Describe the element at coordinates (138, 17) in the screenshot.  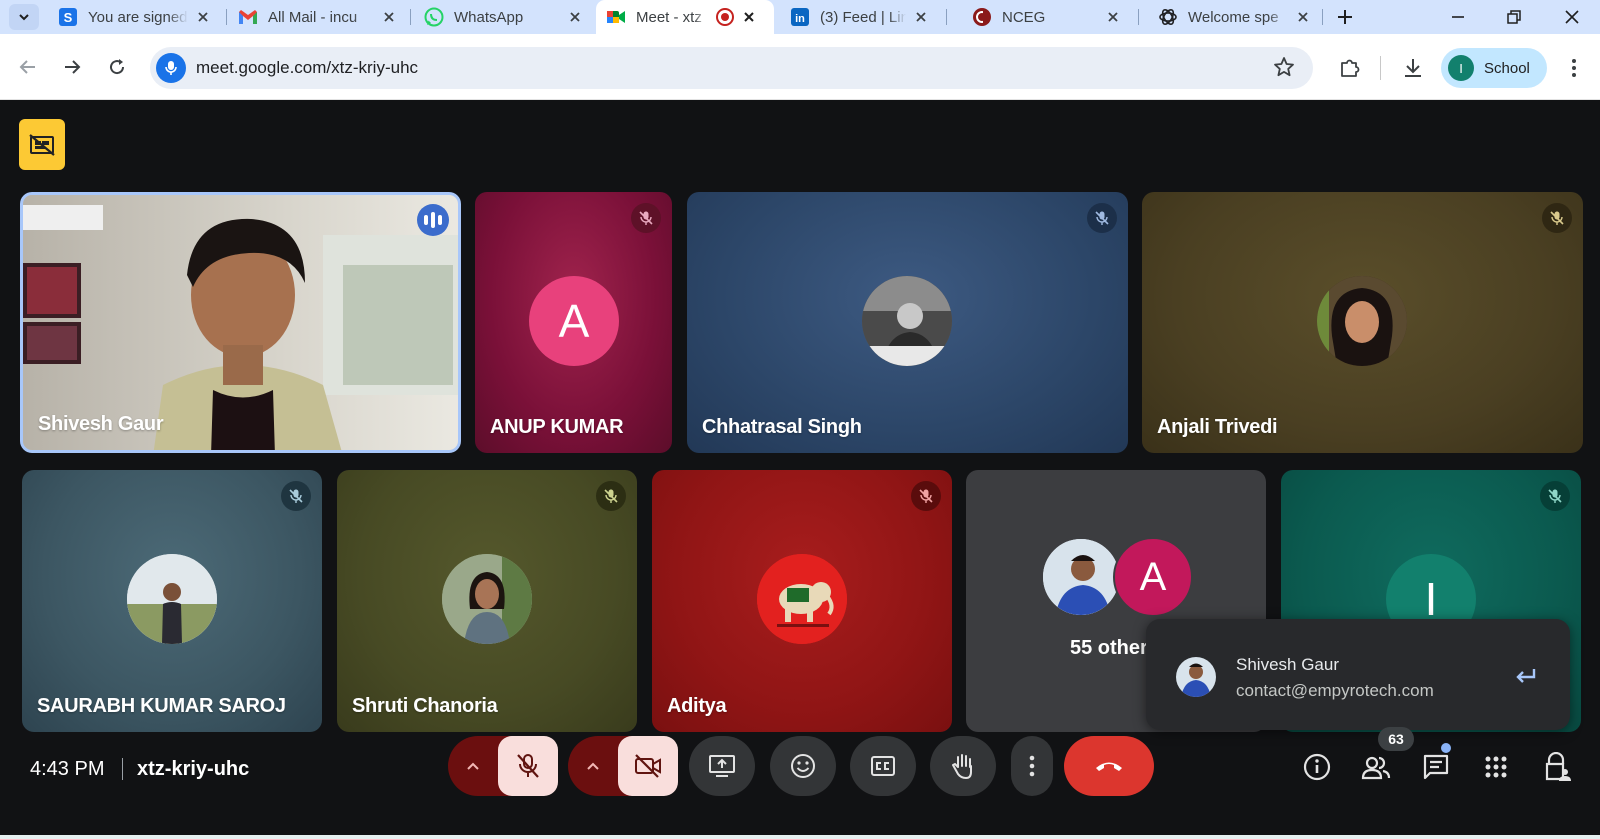
I see `tab-title: You are signed` at that location.